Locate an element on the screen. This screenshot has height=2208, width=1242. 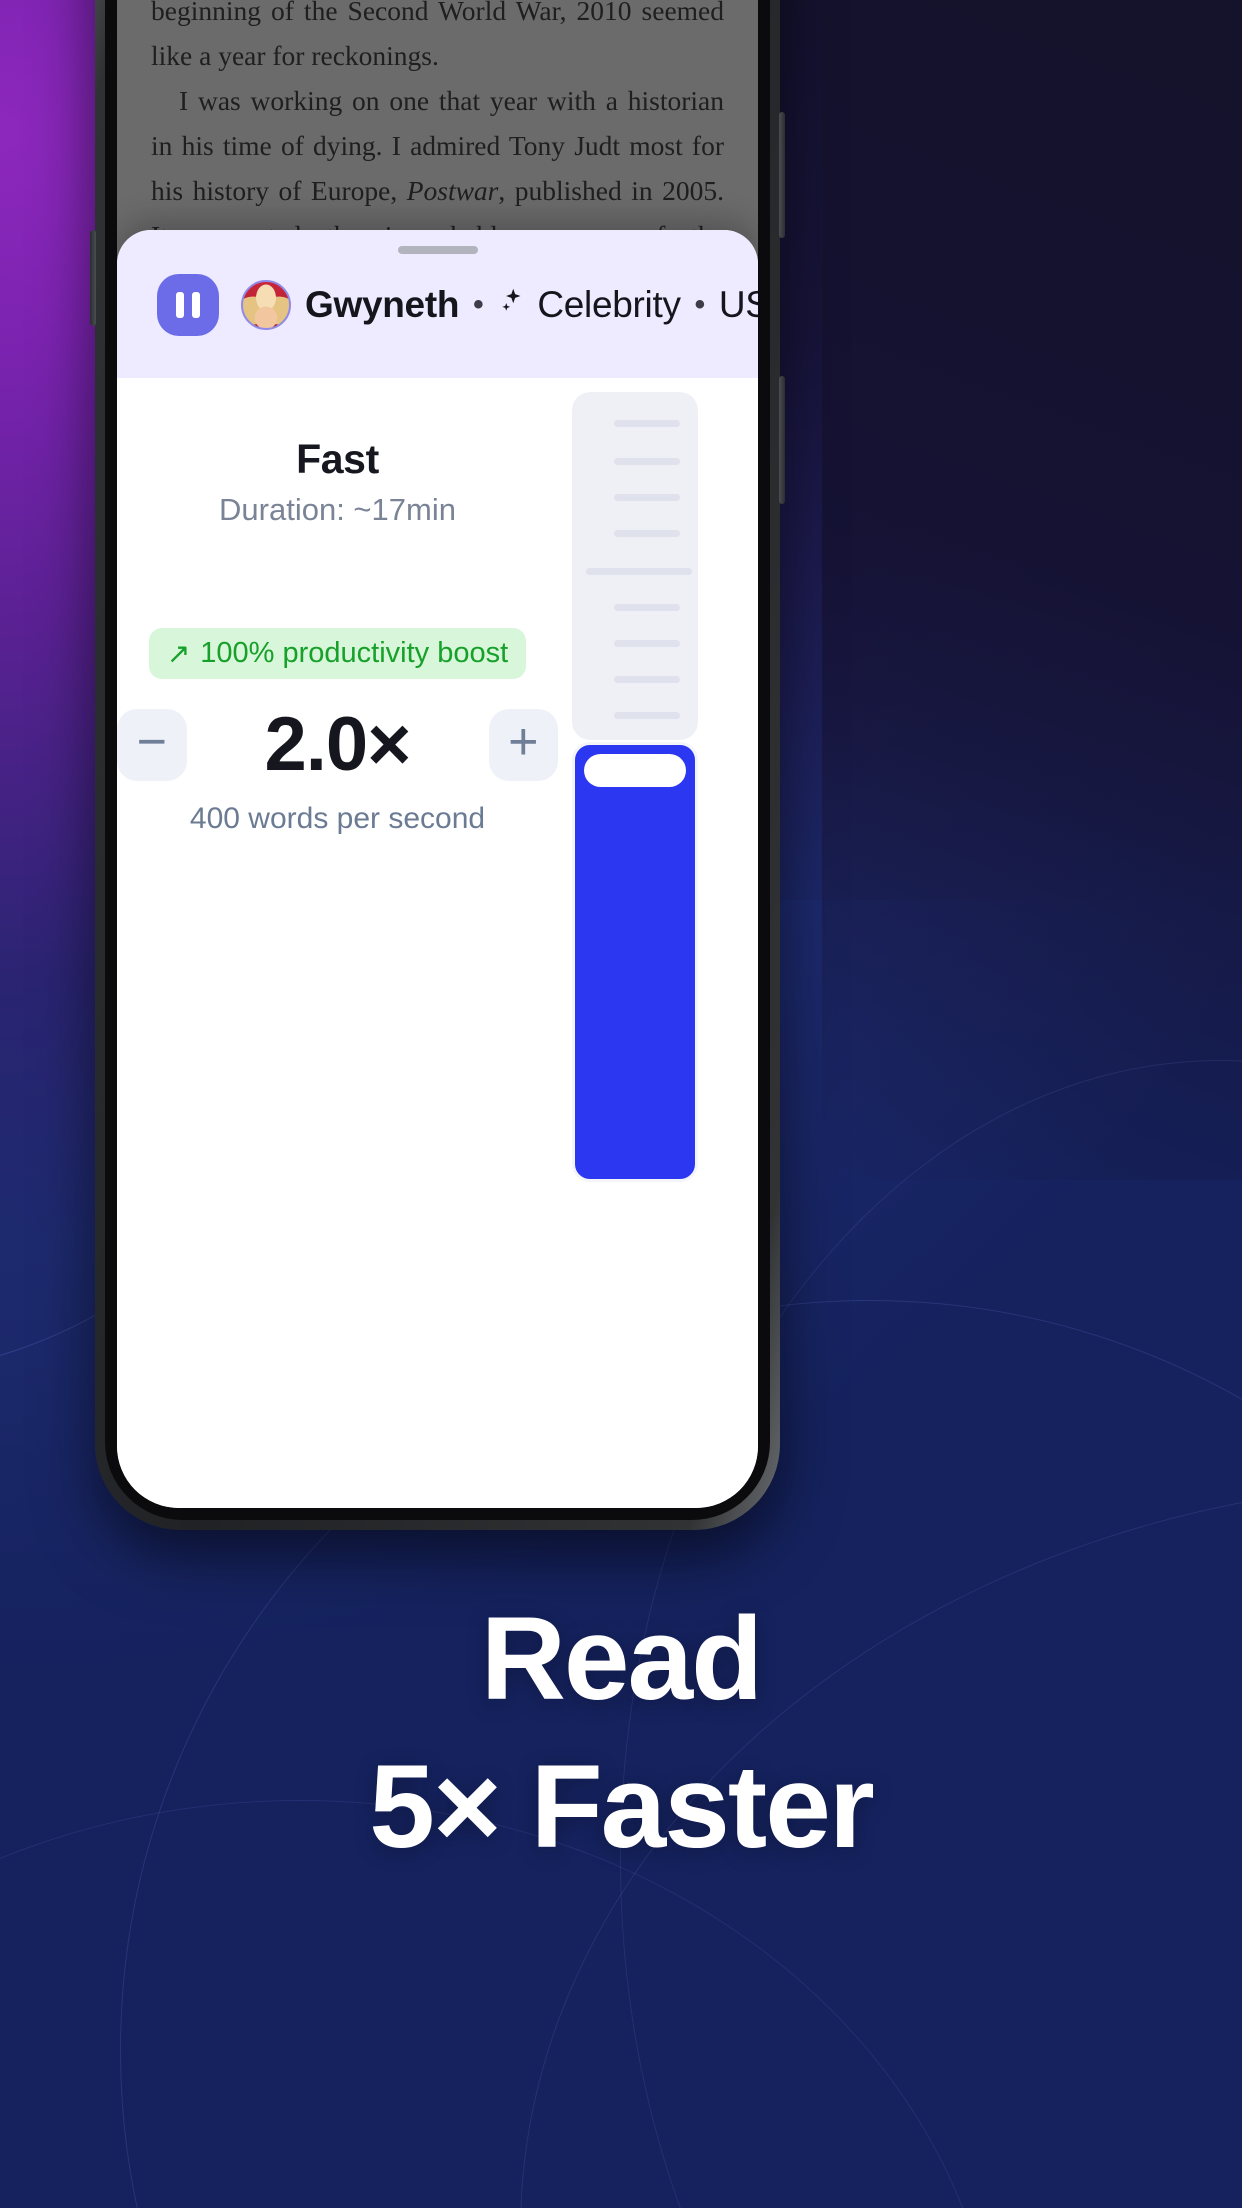
speed-value: 2.0× is located at coordinates (337, 744).